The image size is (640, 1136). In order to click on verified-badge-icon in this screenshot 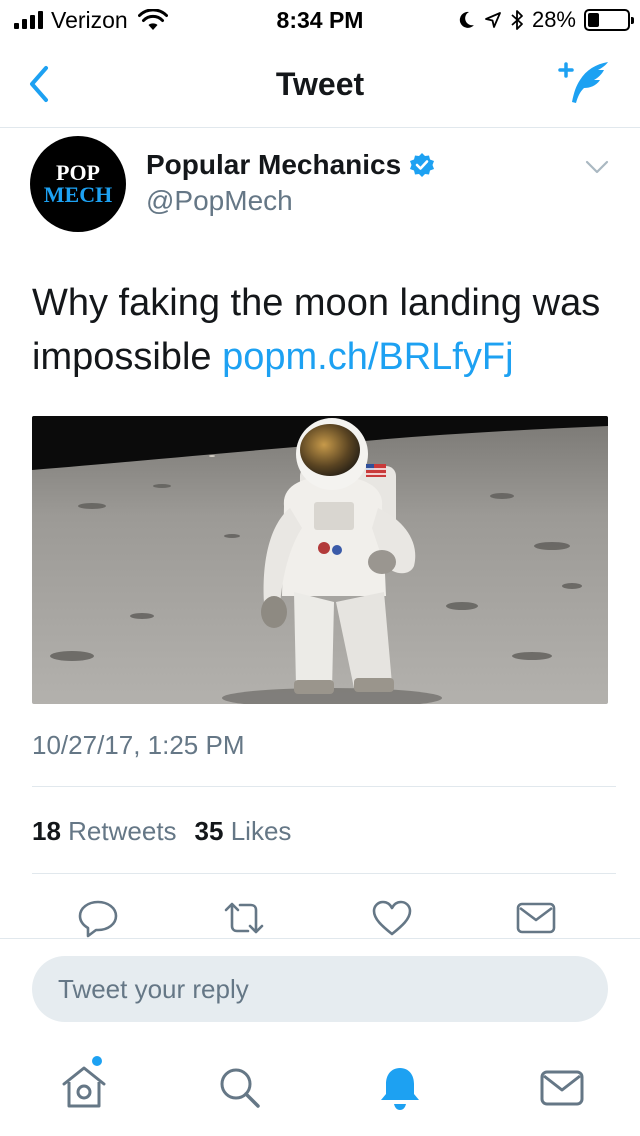, I will do `click(422, 165)`.